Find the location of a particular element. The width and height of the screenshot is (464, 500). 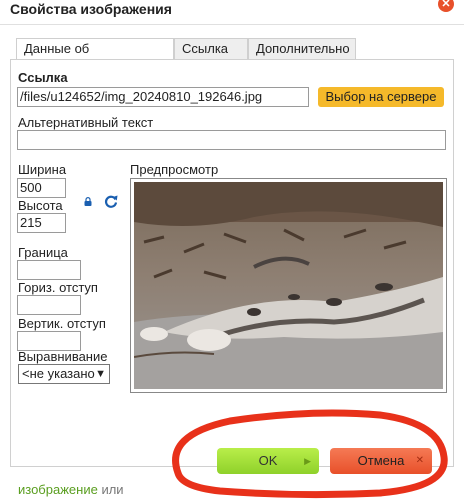

cancel-button: Отмена ✕ is located at coordinates (381, 461).